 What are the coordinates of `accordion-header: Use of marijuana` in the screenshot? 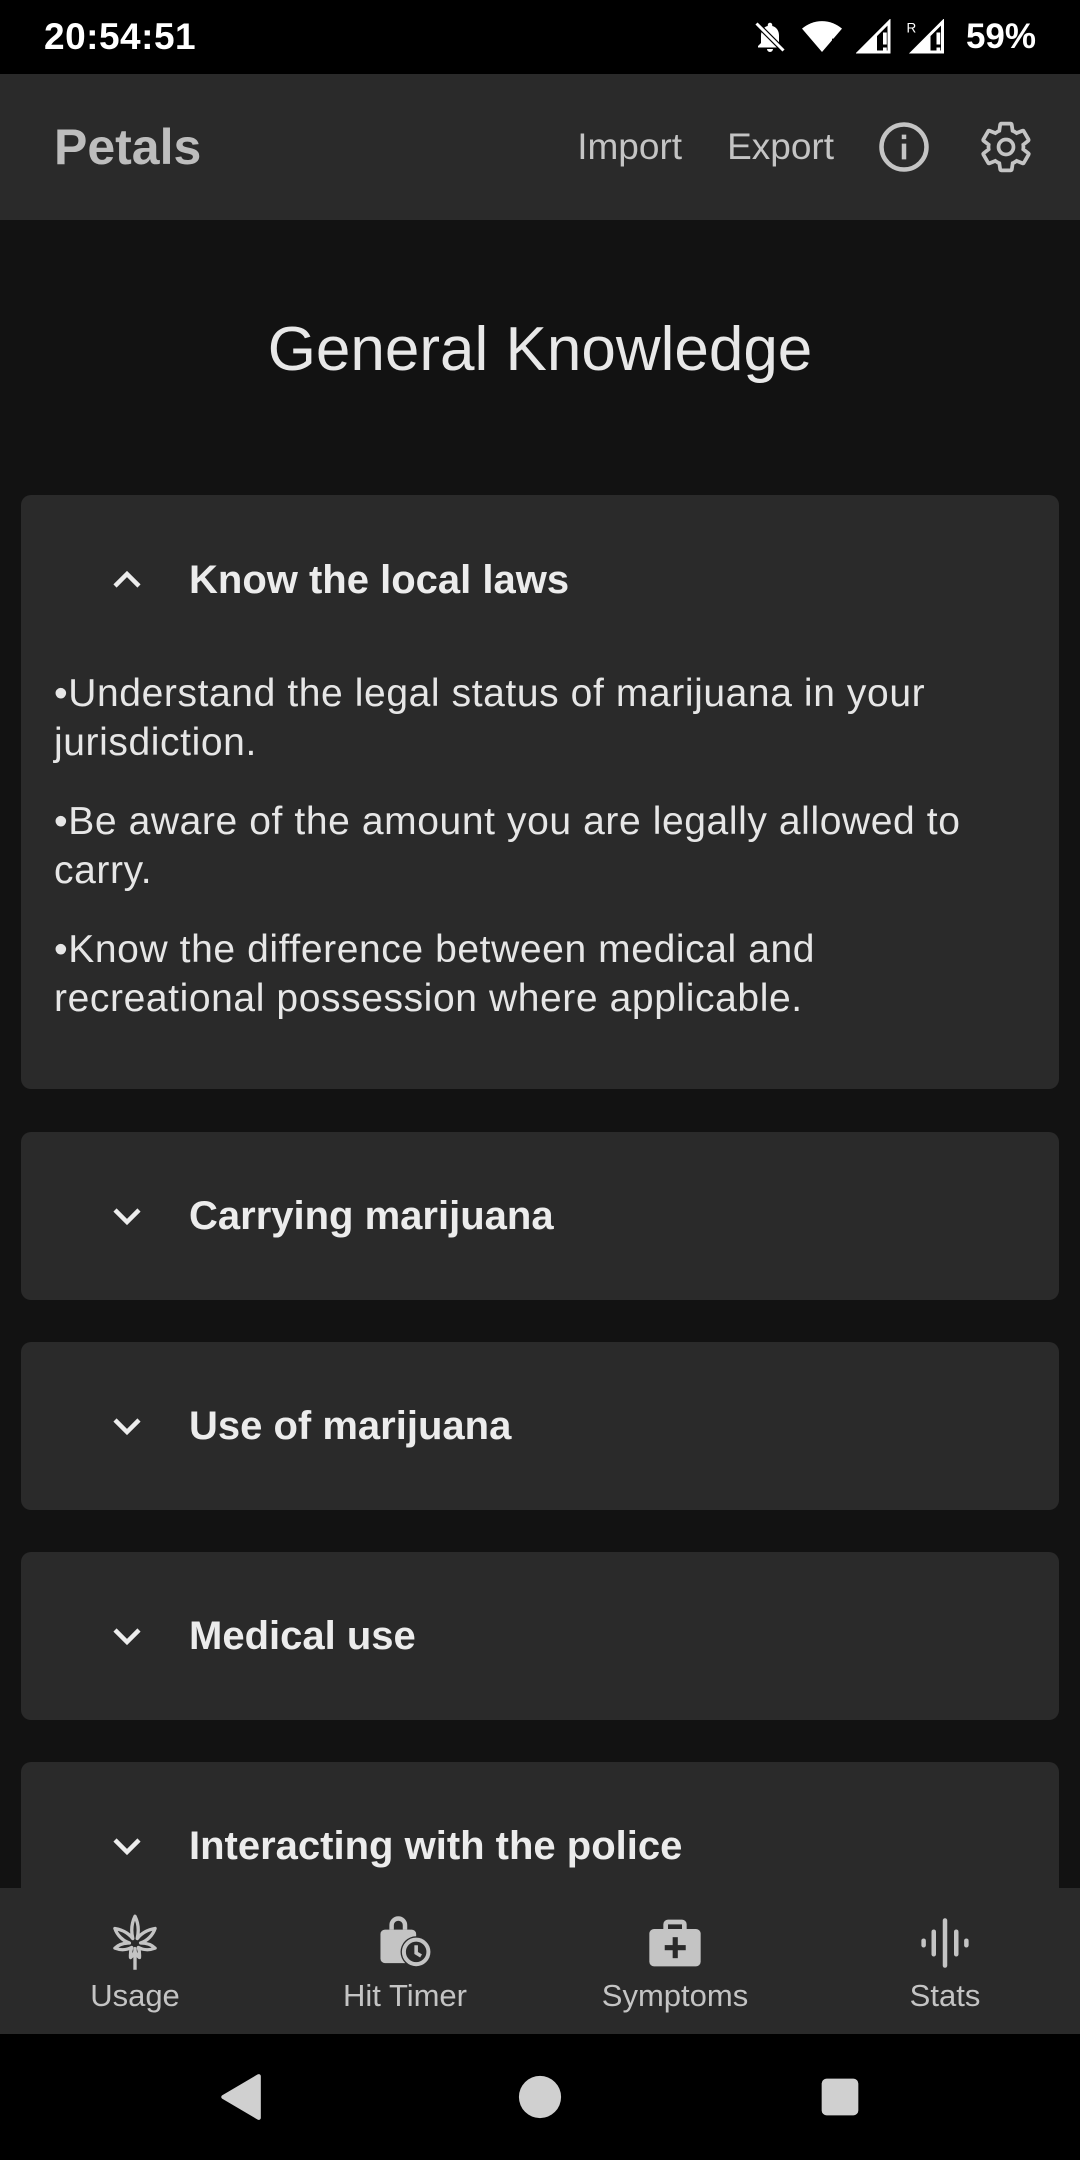 It's located at (540, 1426).